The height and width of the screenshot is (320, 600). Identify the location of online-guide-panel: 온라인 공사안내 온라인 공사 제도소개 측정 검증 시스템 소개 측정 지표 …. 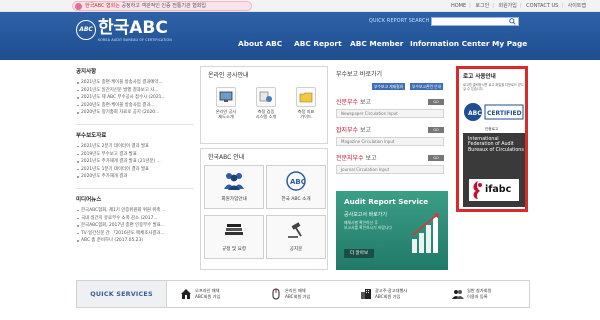
(264, 105).